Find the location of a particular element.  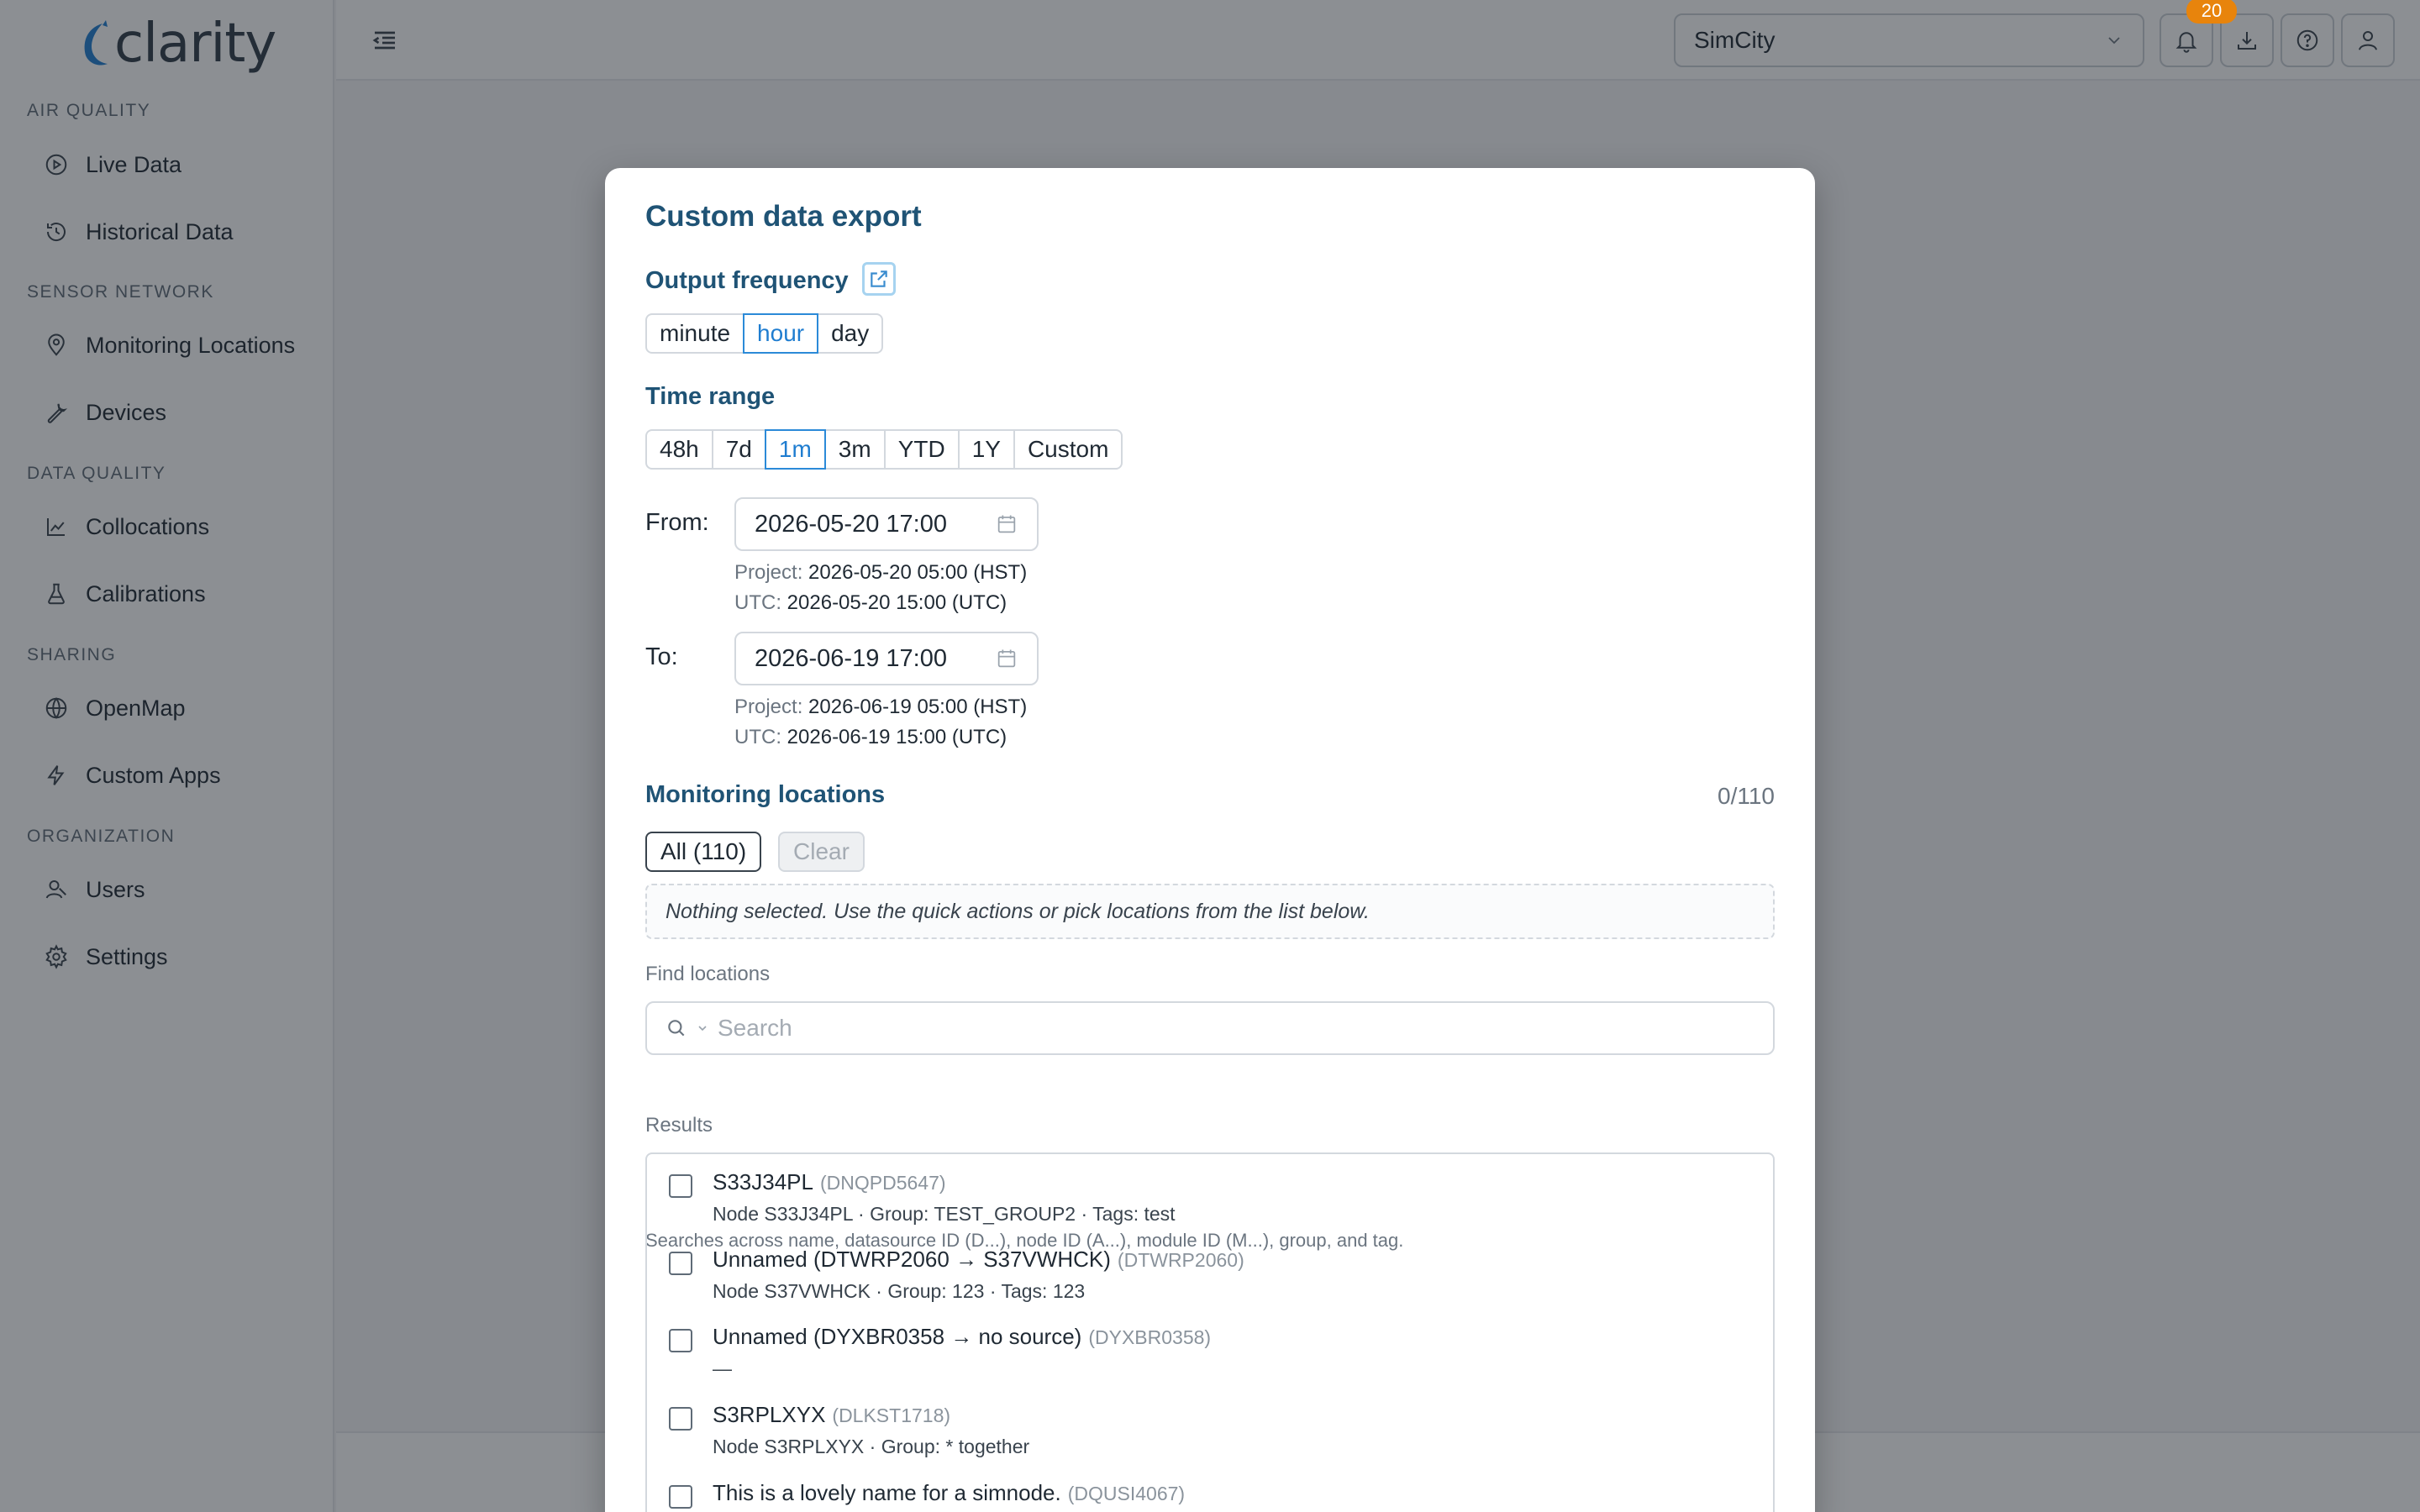

location-name: This is a lovely name for a simnode. is located at coordinates (887, 1492).